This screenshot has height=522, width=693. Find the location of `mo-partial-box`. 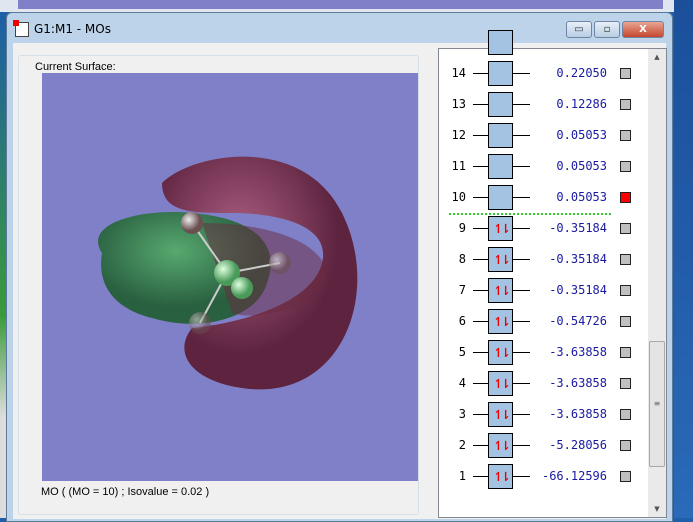

mo-partial-box is located at coordinates (500, 42).